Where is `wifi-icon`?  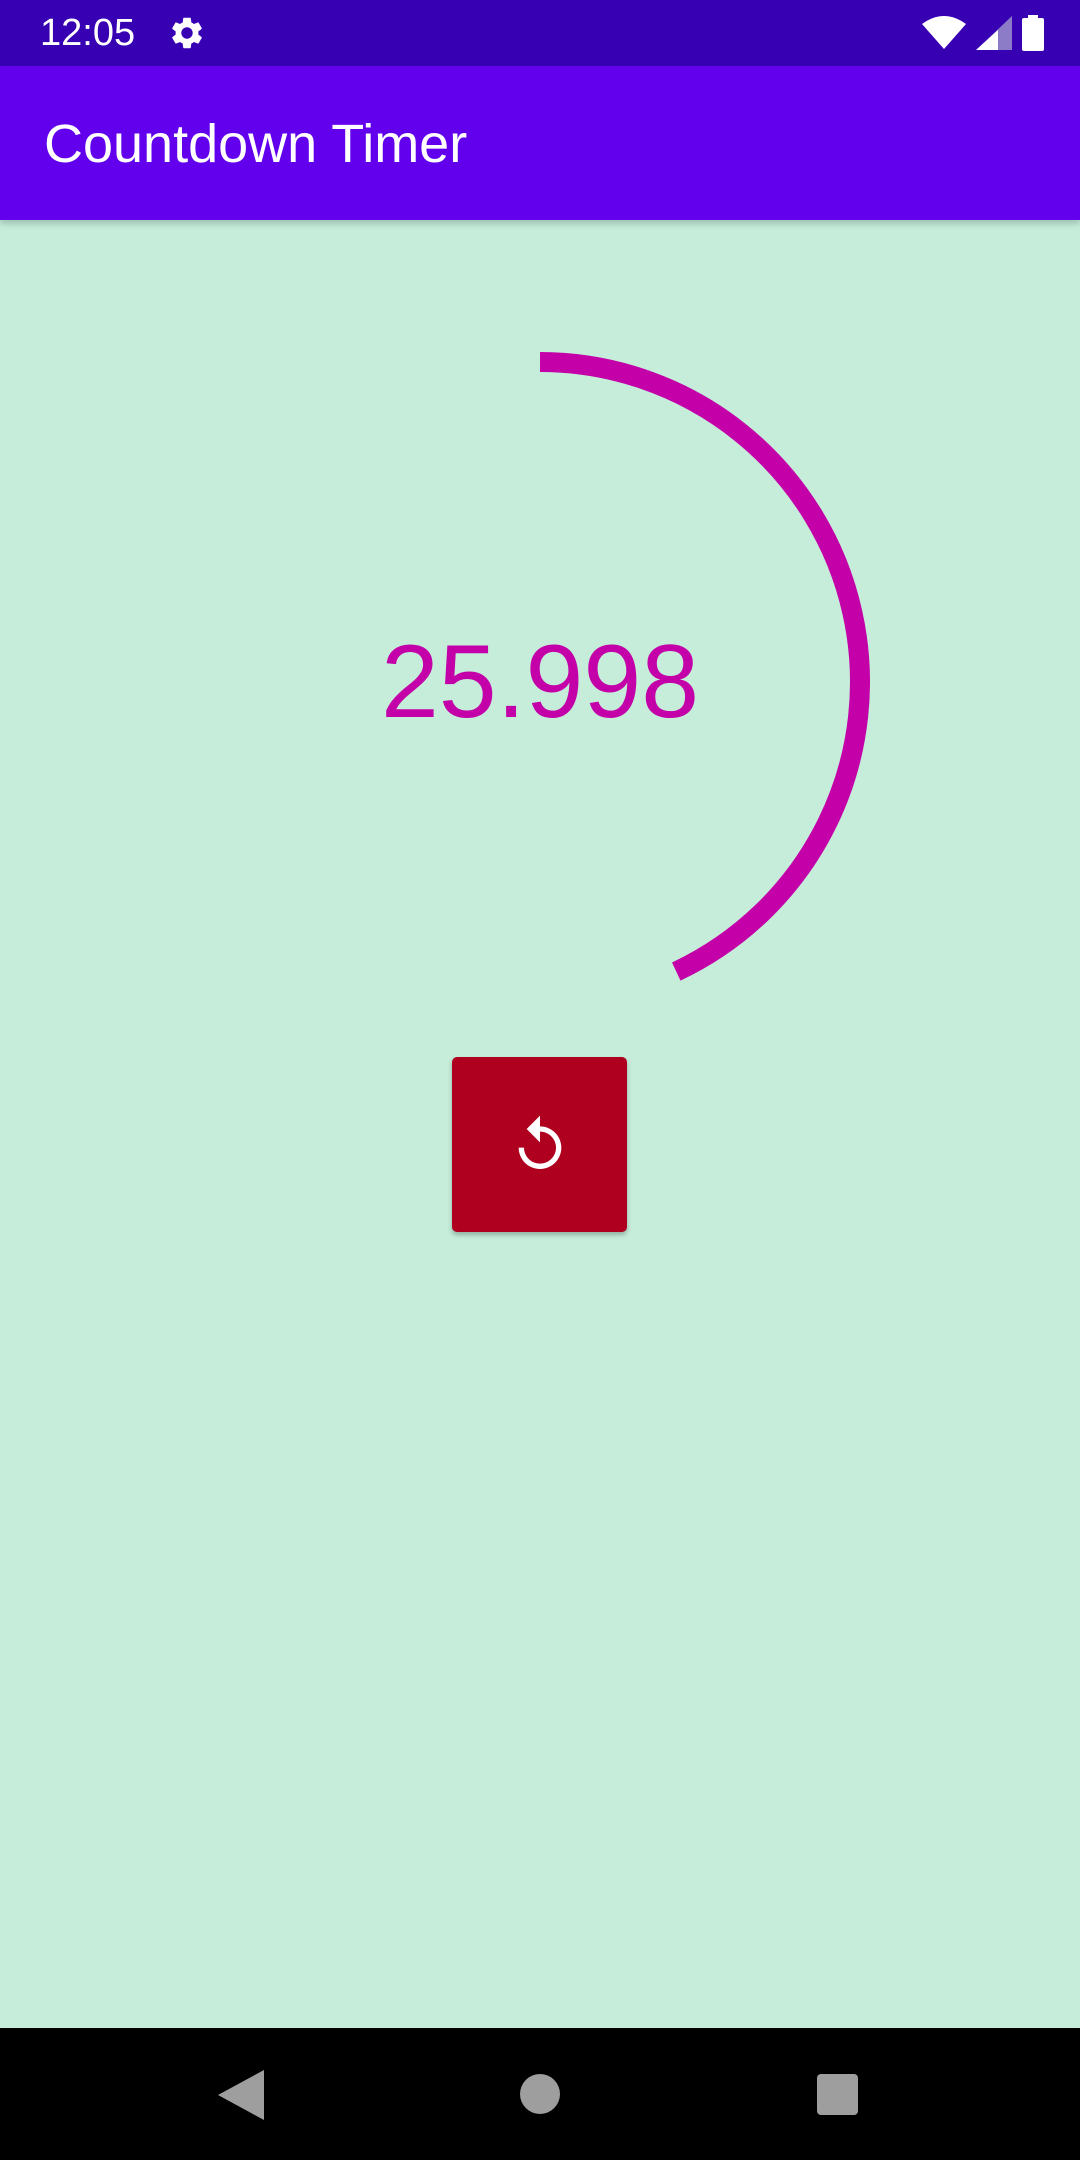 wifi-icon is located at coordinates (944, 32).